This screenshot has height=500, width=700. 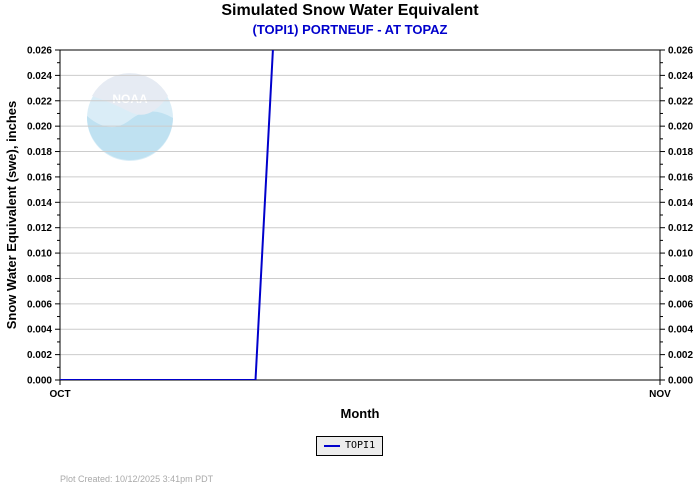 I want to click on x-tick-label-oct: OCT, so click(x=59, y=394).